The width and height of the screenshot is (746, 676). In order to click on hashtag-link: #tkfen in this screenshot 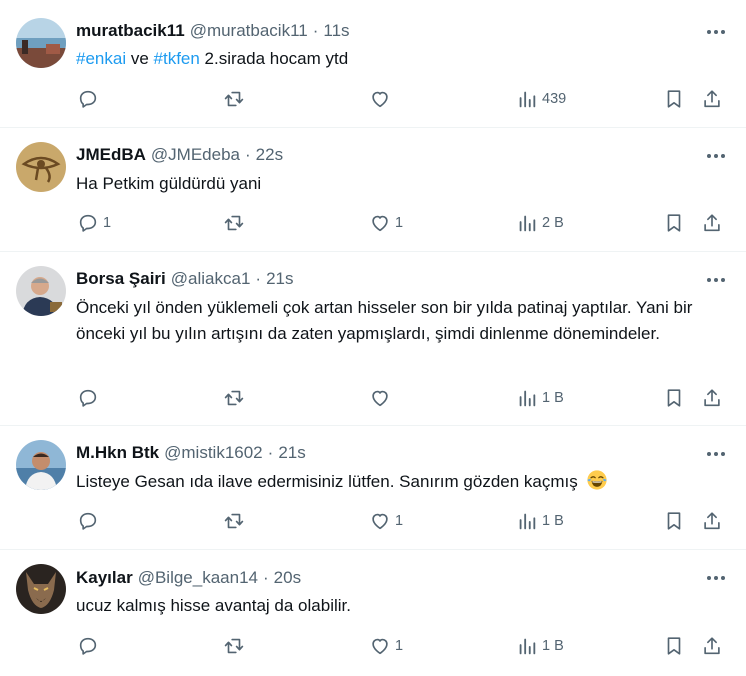, I will do `click(177, 58)`.